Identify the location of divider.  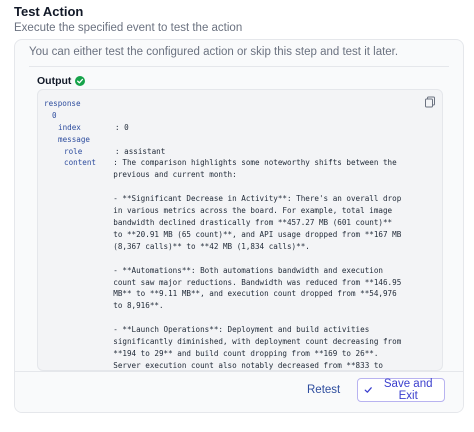
(239, 66).